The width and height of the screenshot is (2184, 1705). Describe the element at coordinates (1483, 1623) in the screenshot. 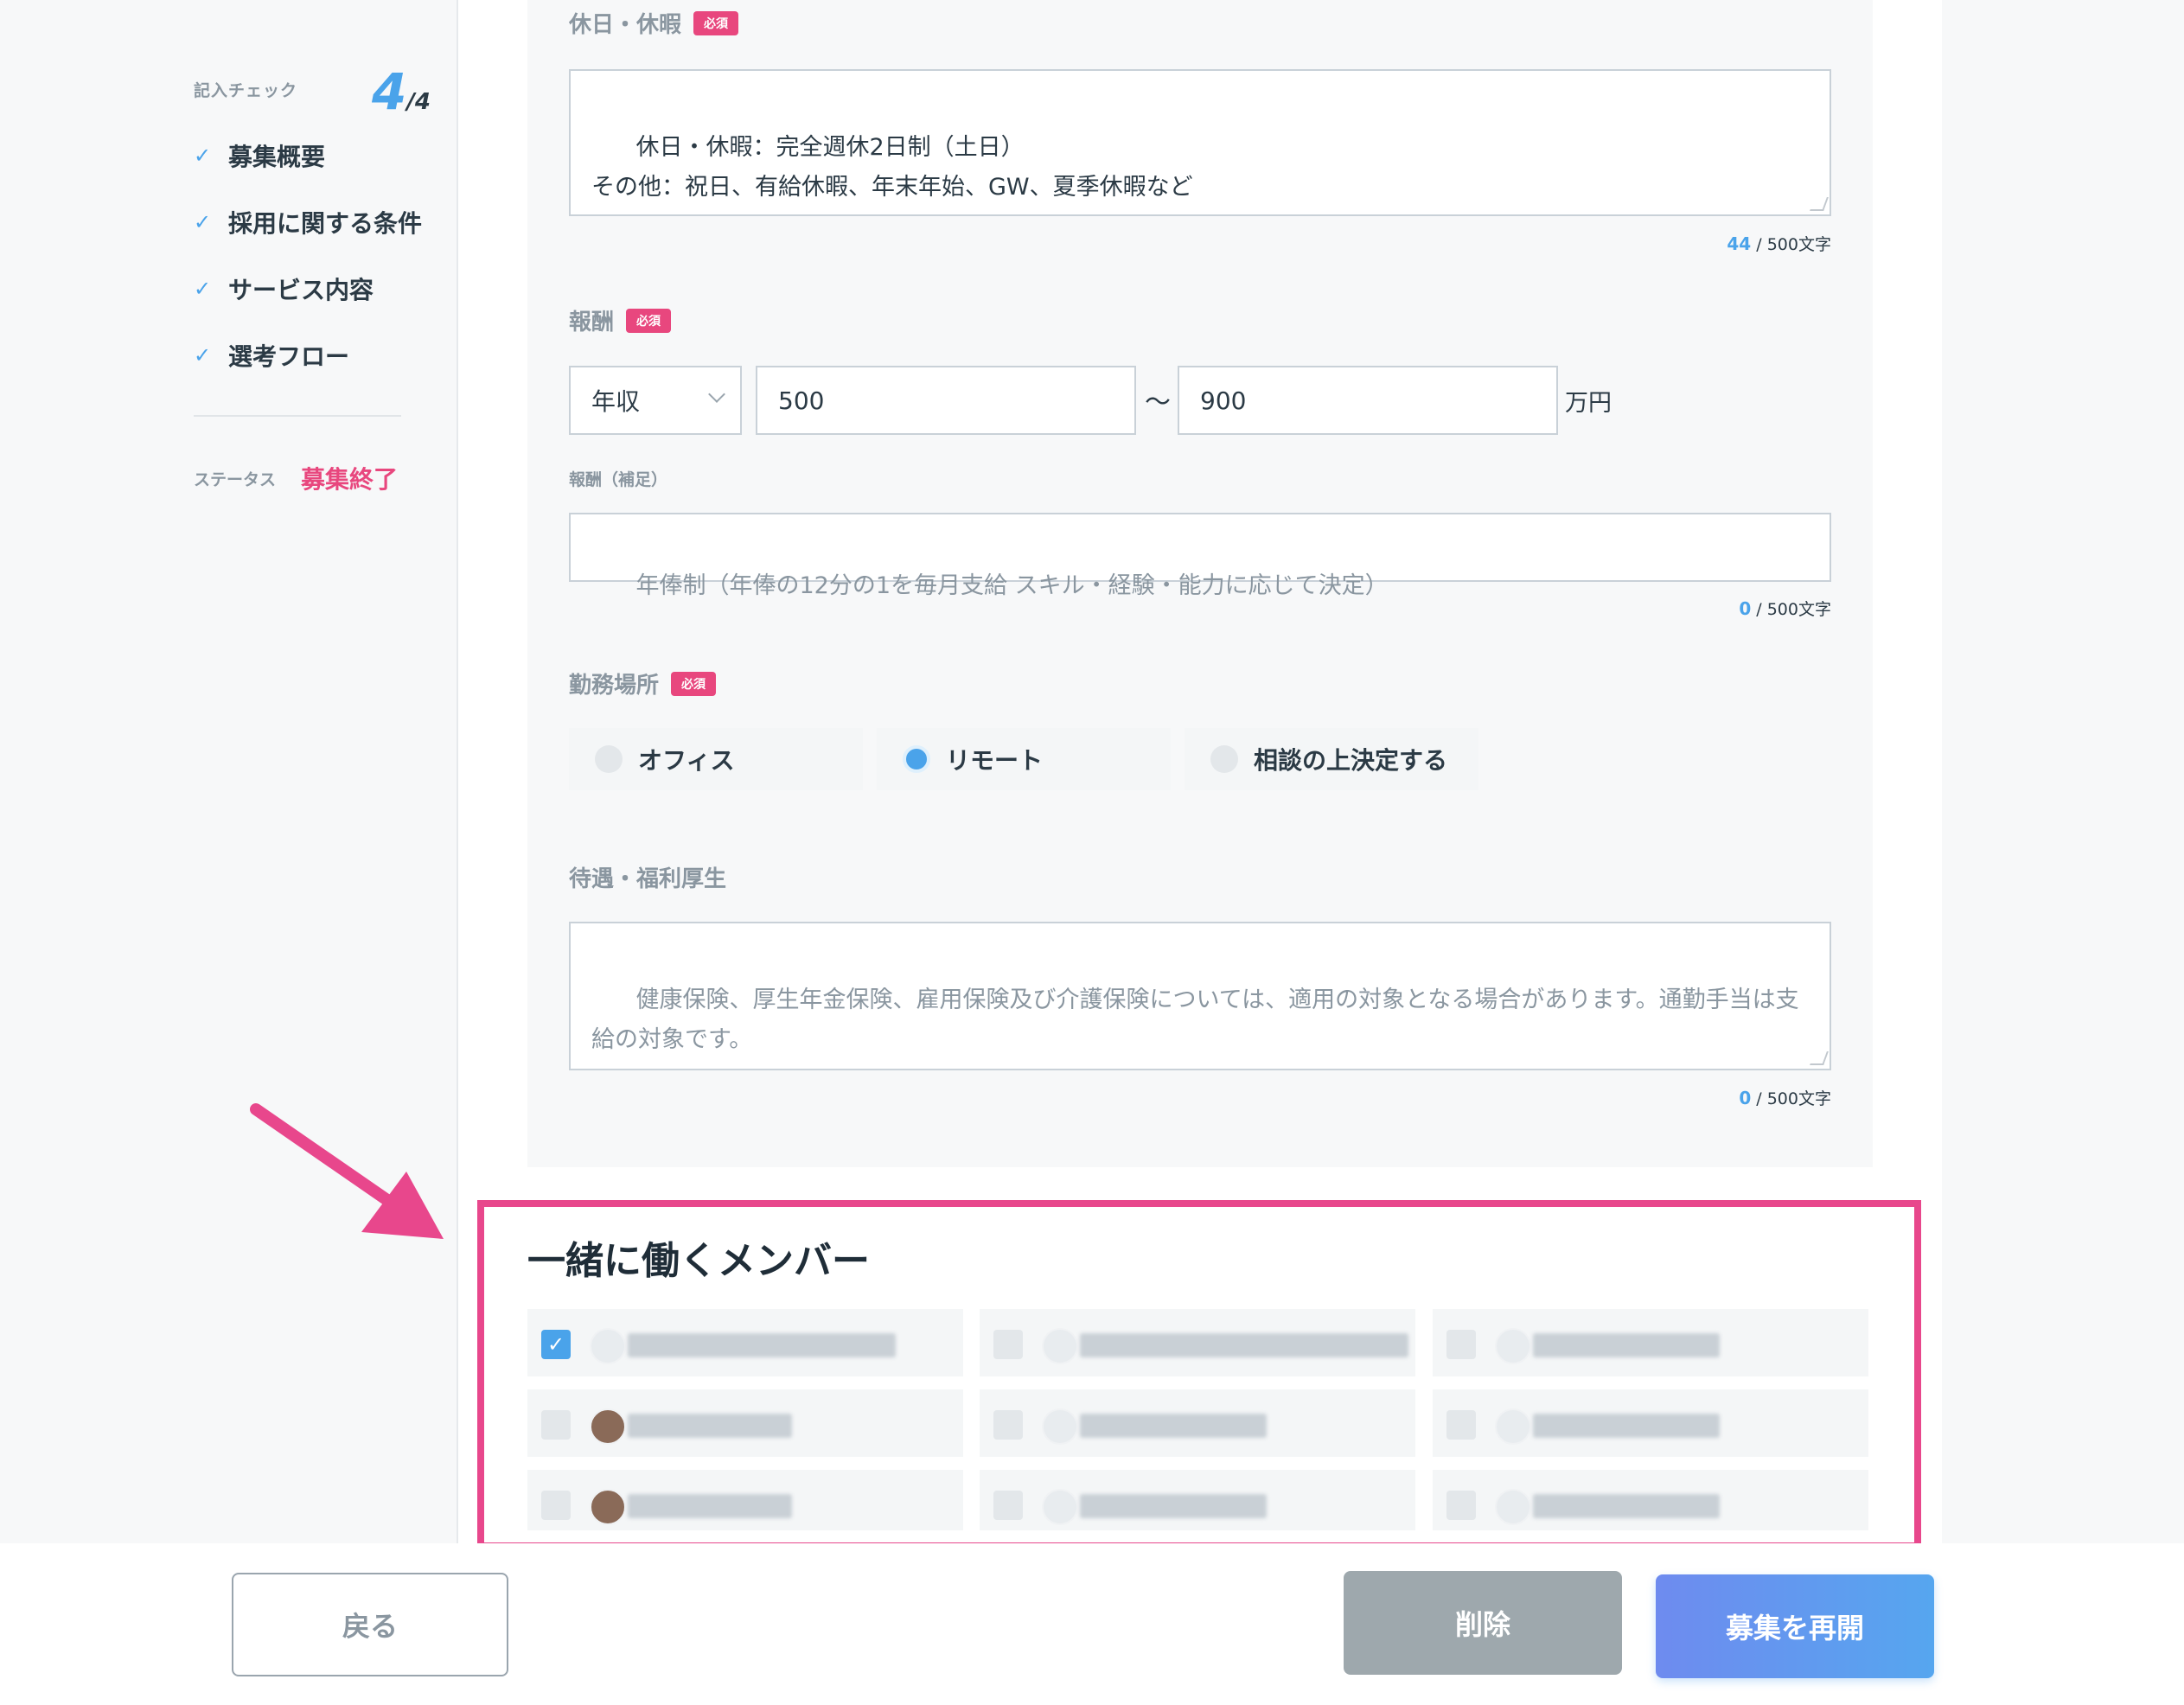

I see `delete-button: 削除` at that location.